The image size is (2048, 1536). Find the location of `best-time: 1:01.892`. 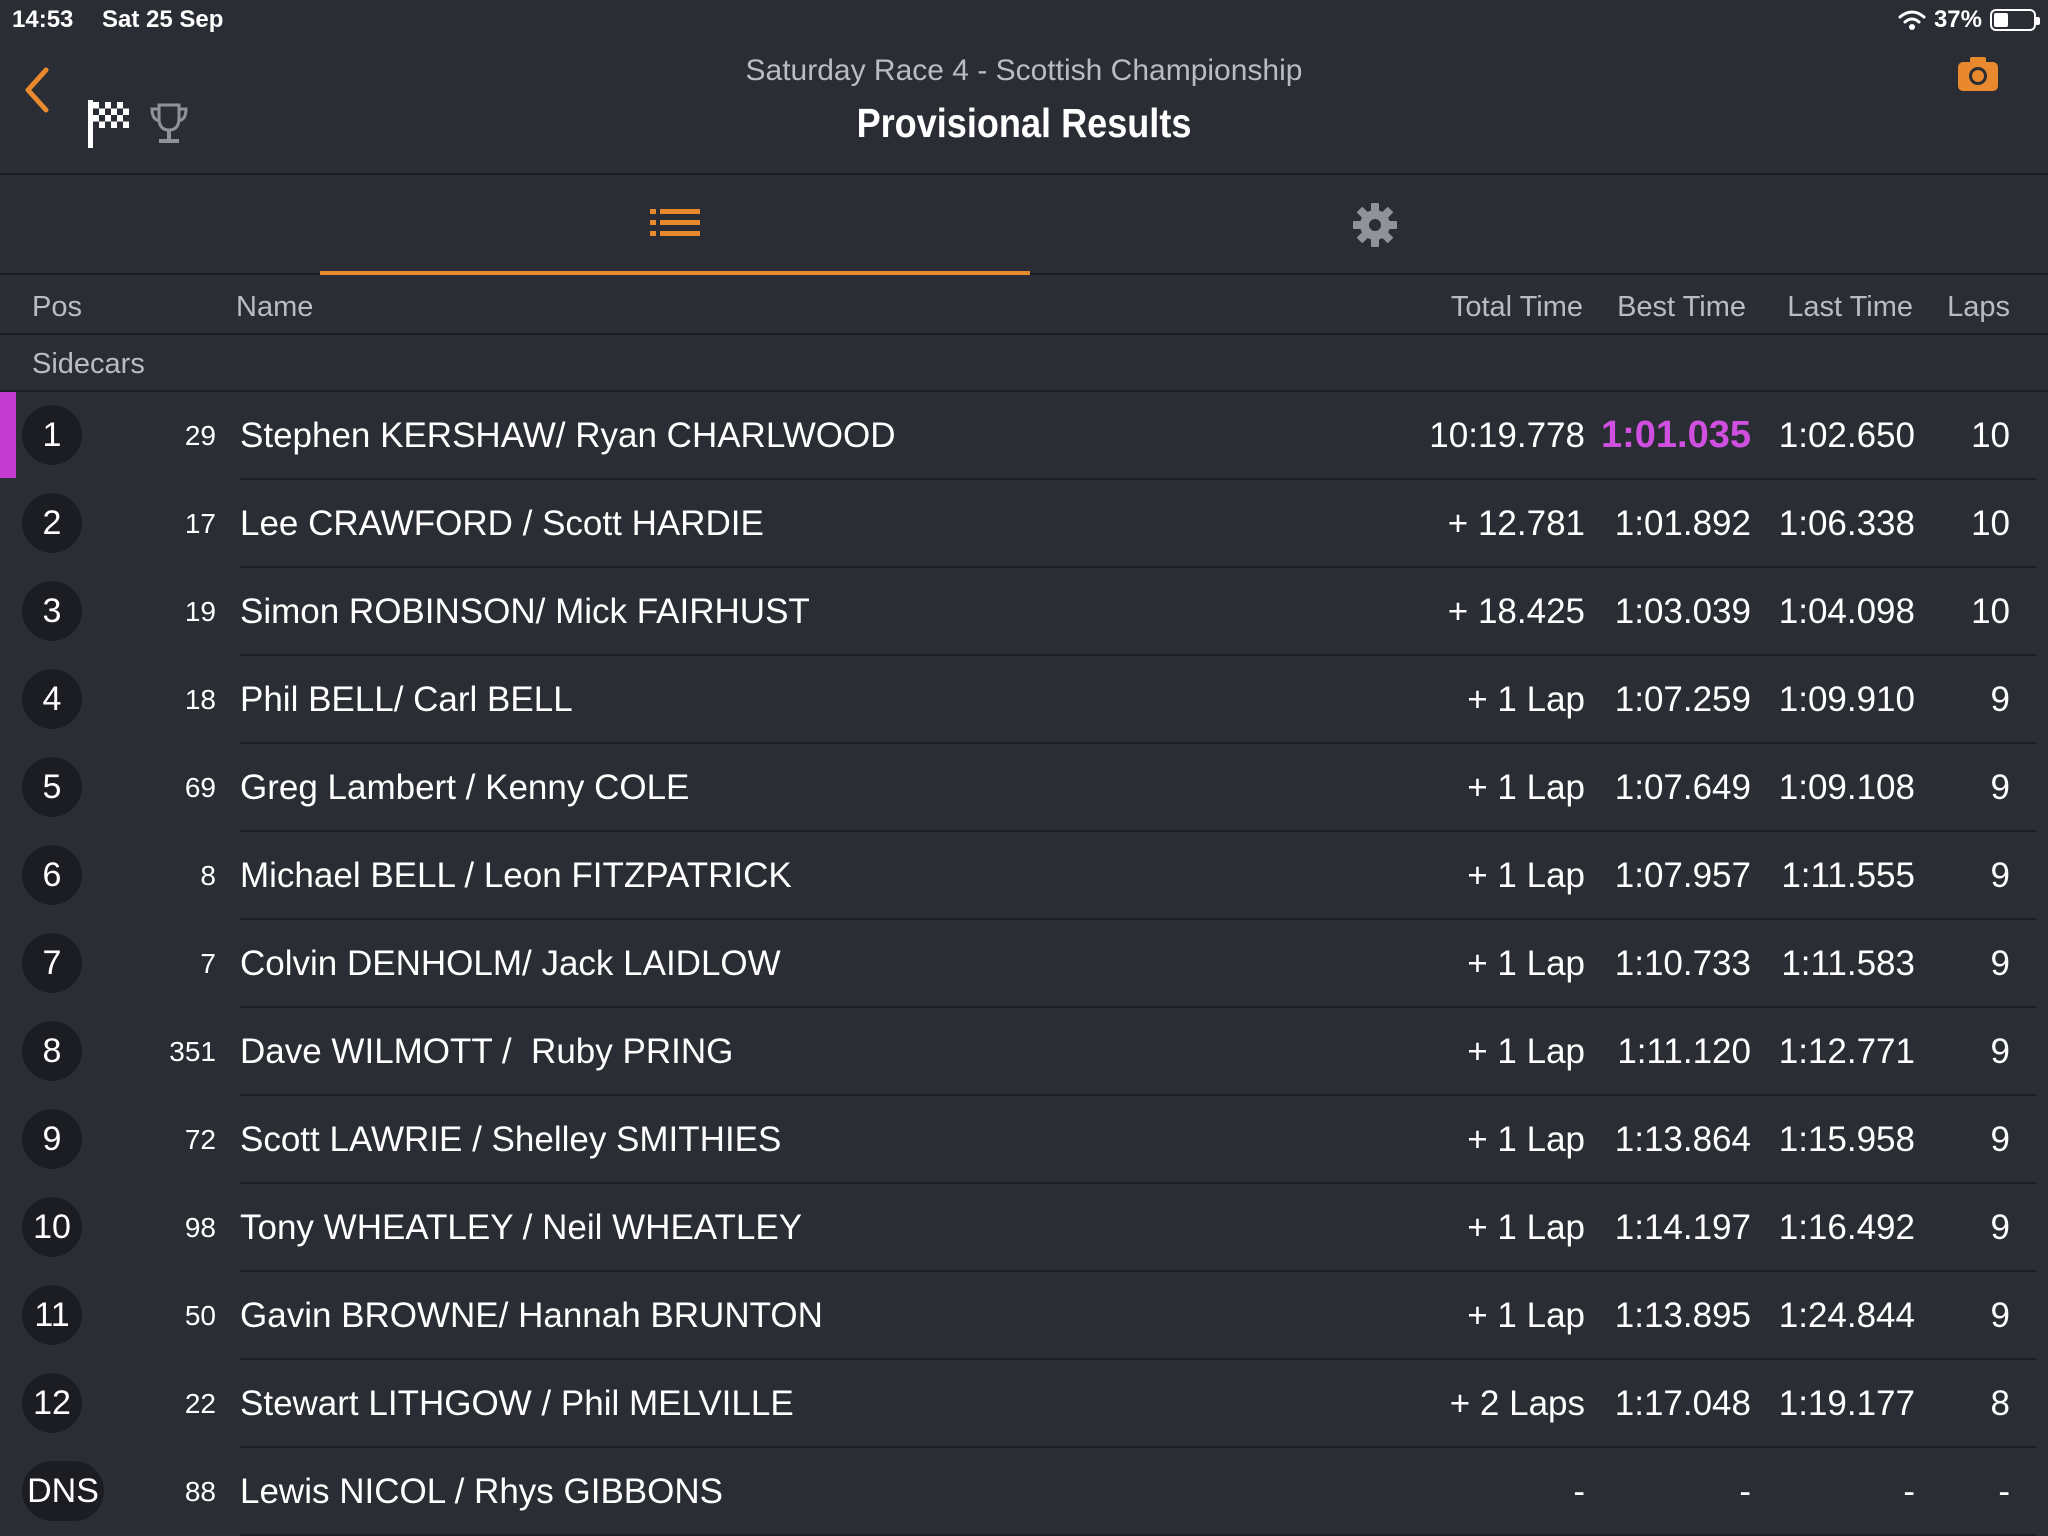

best-time: 1:01.892 is located at coordinates (1682, 523).